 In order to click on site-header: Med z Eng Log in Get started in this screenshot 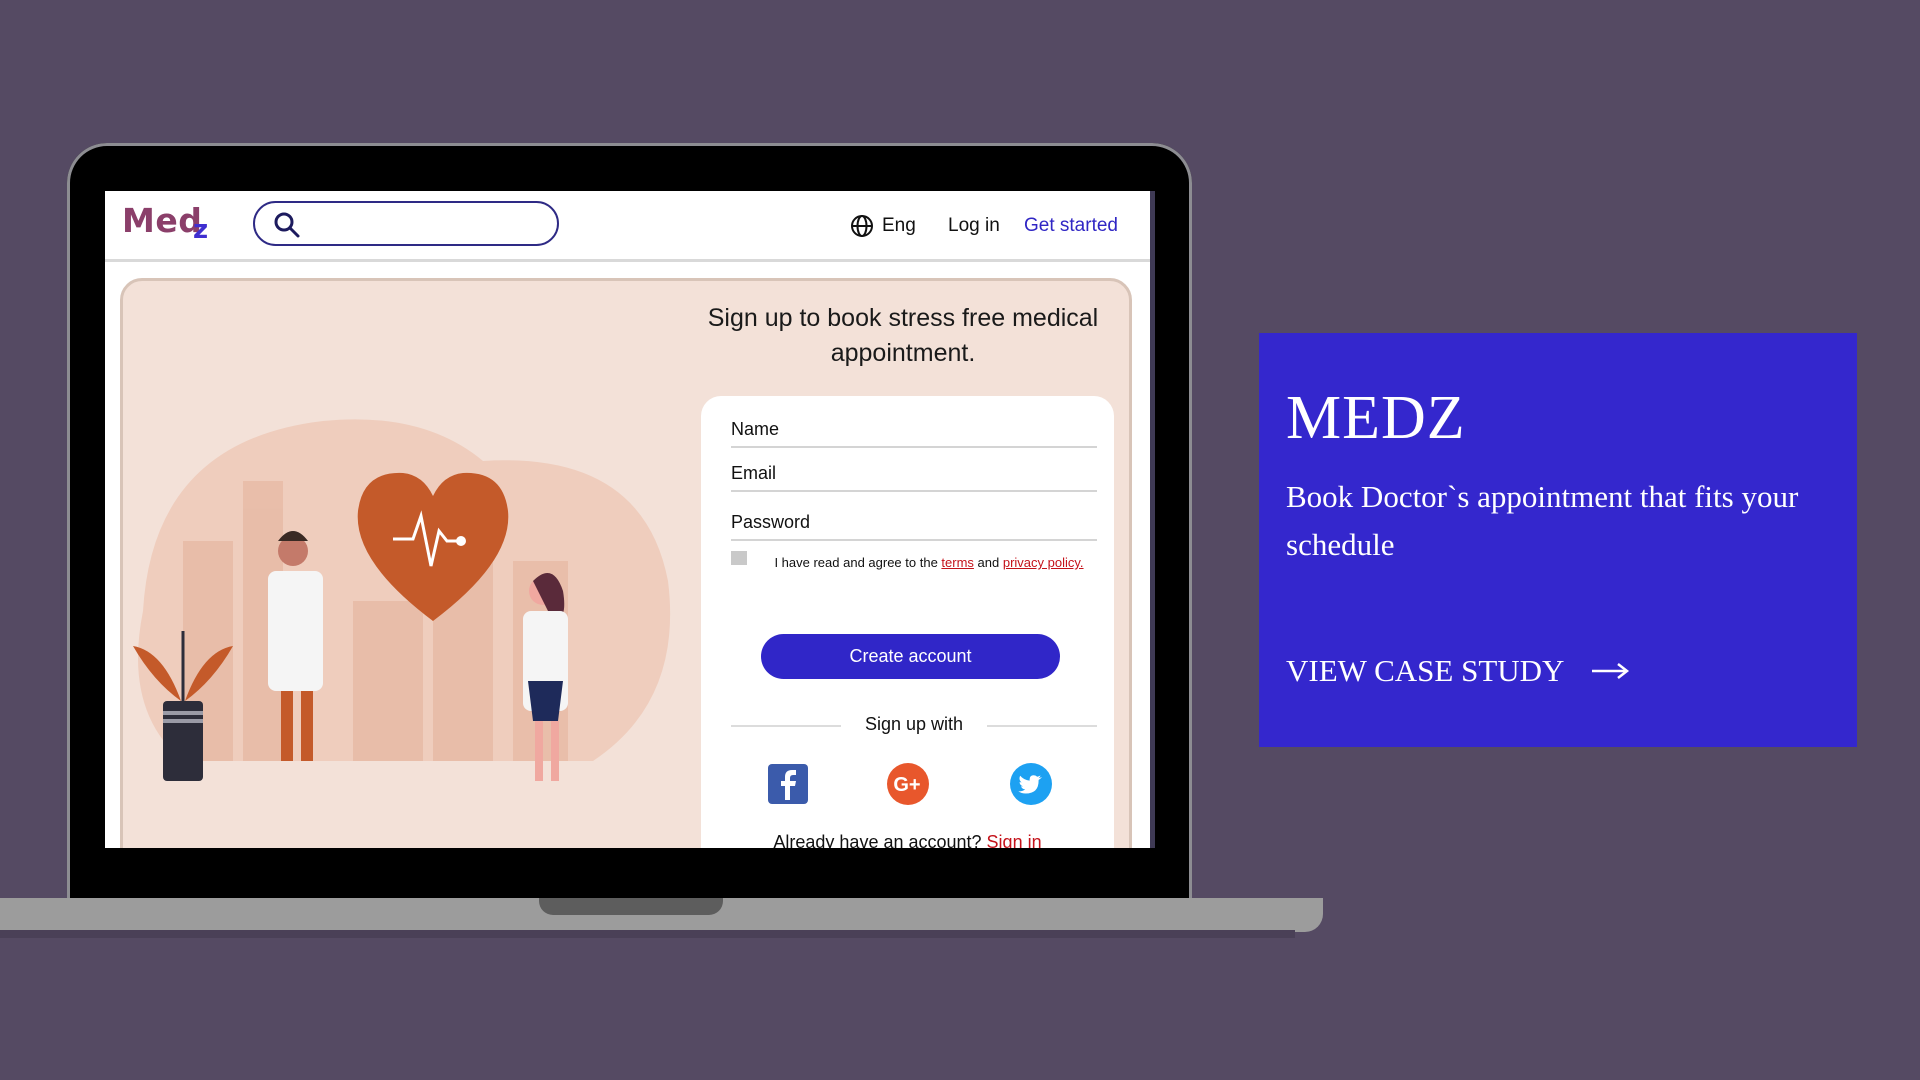, I will do `click(628, 226)`.